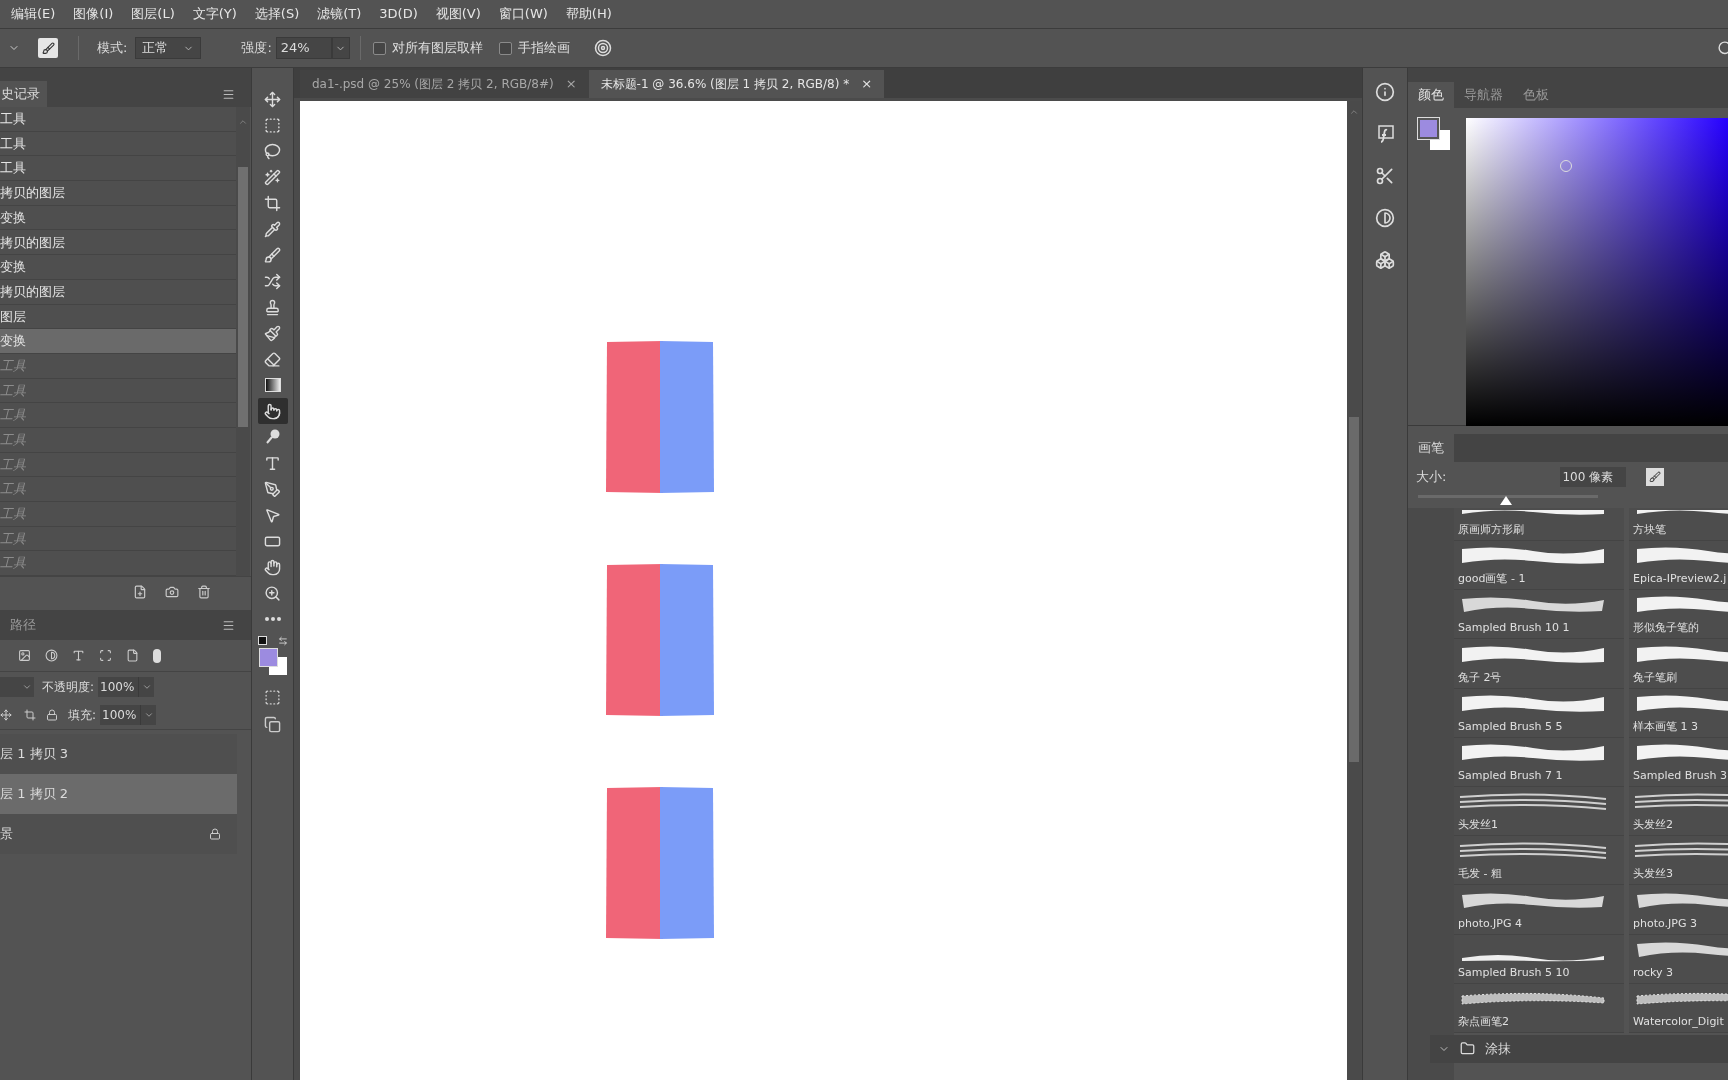  Describe the element at coordinates (1539, 1008) in the screenshot. I see `brush-preset: 杂点画笔2` at that location.